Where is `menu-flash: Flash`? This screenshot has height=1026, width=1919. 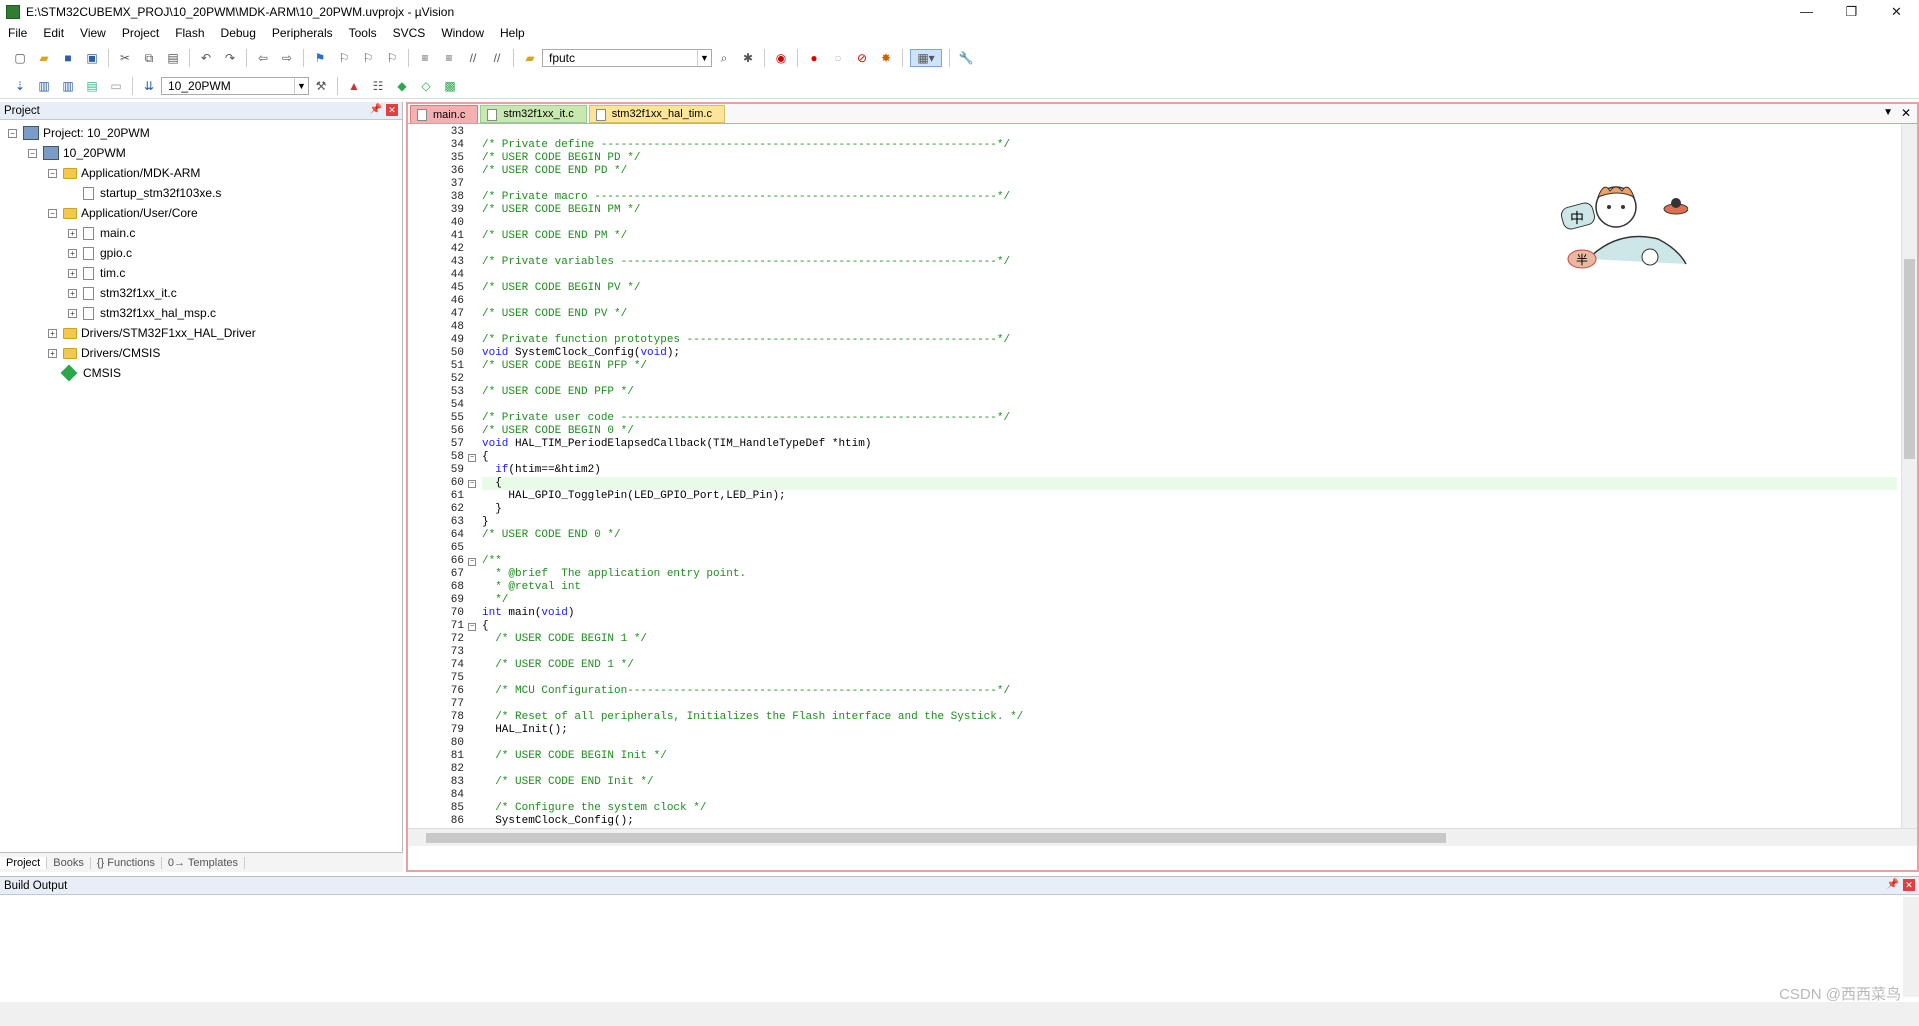
menu-flash: Flash is located at coordinates (189, 33).